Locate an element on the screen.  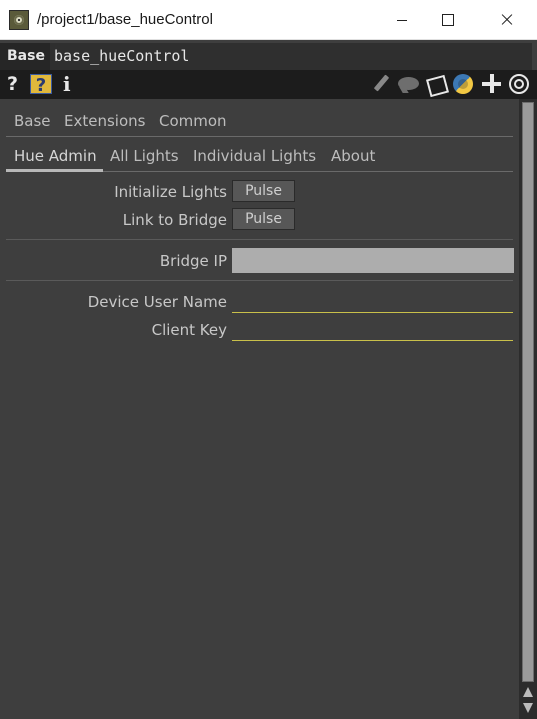
comment-bubble-icon is located at coordinates (409, 84).